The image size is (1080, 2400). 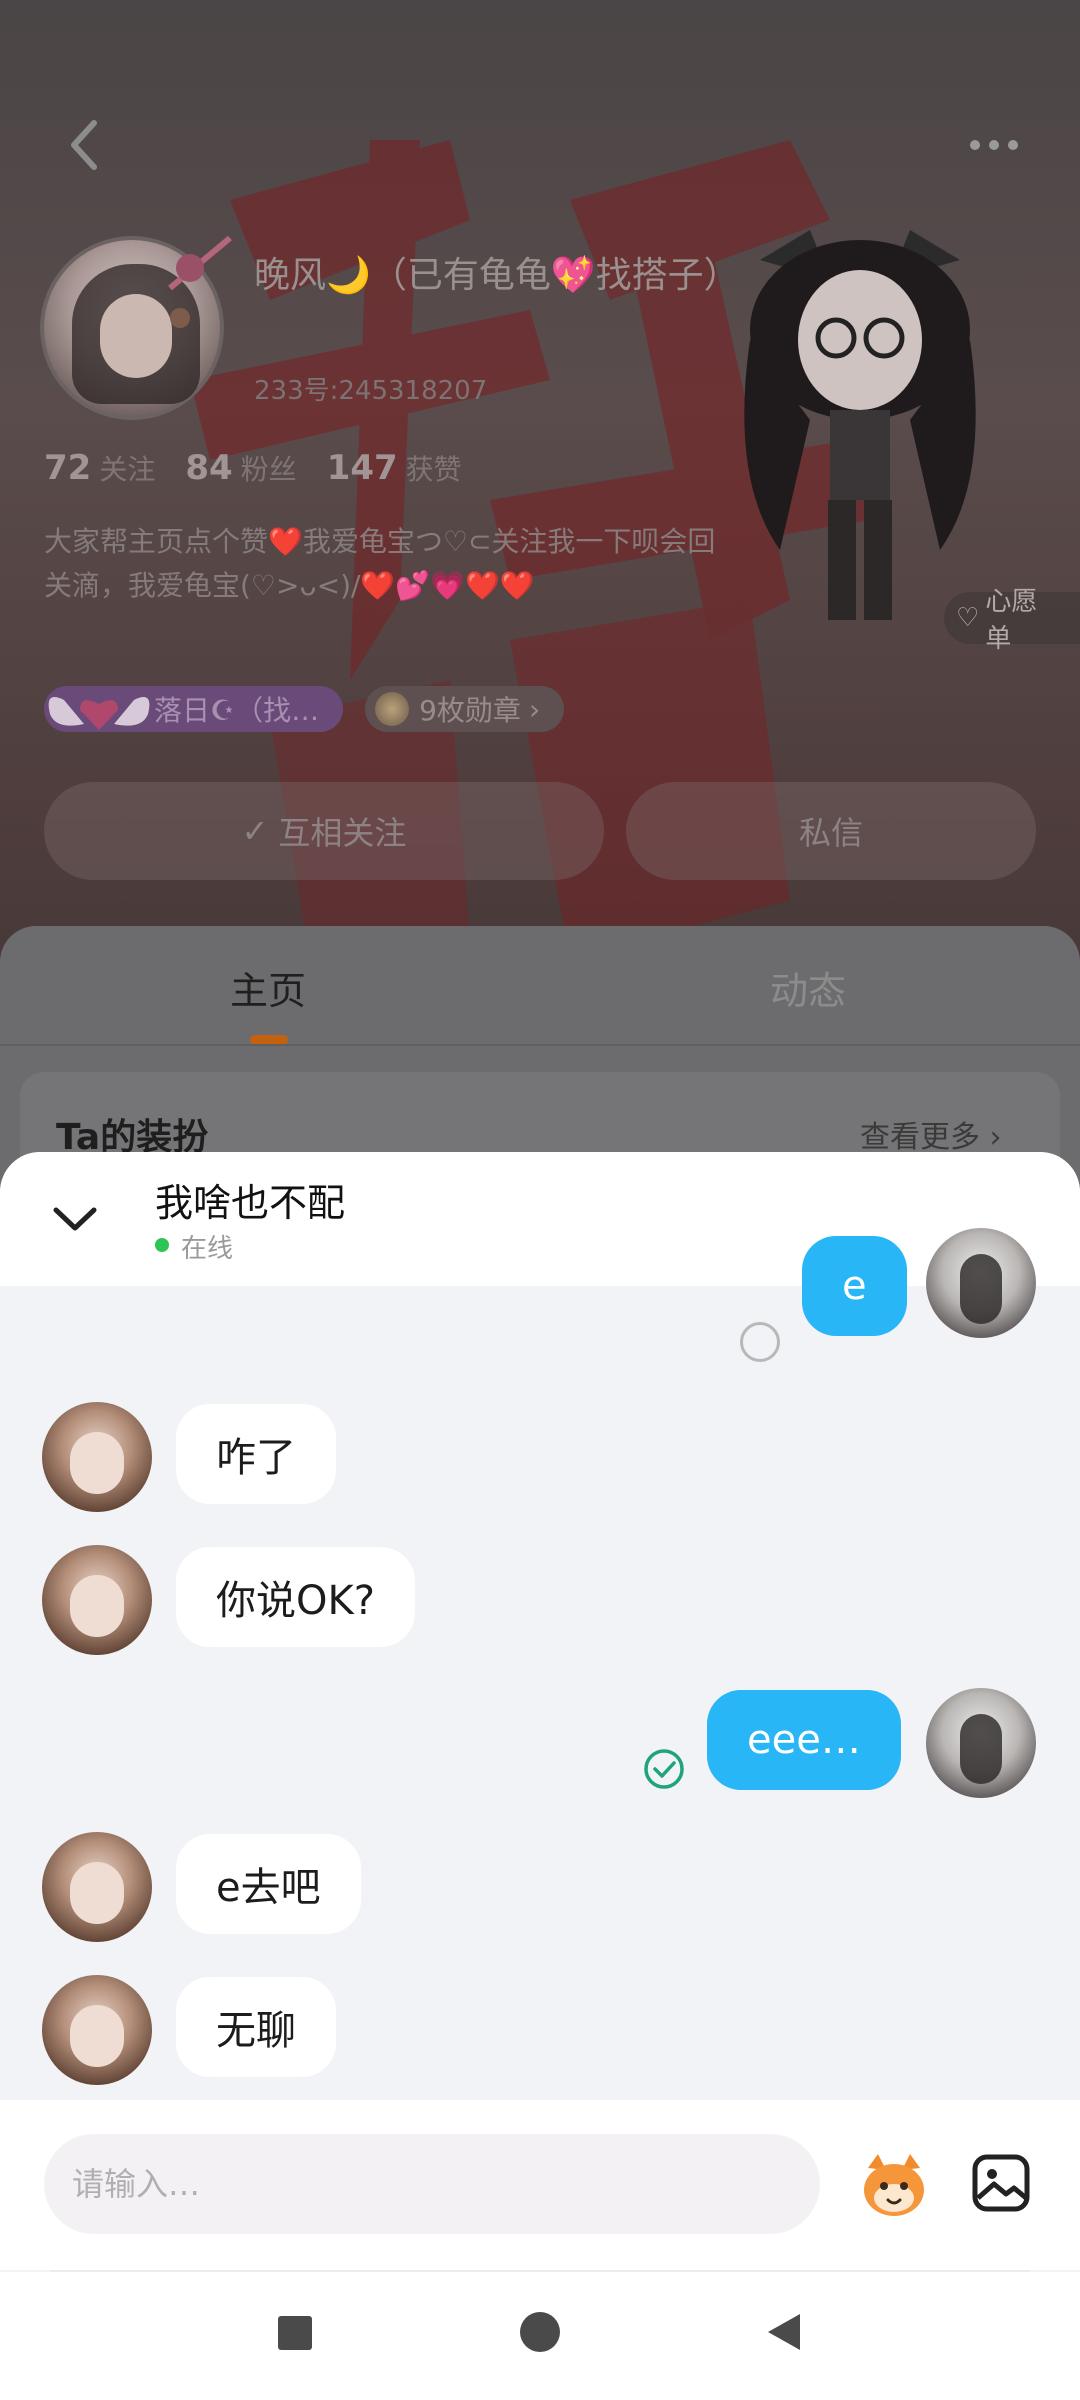 I want to click on medal-badge-label: 9枚勋章, so click(x=470, y=710).